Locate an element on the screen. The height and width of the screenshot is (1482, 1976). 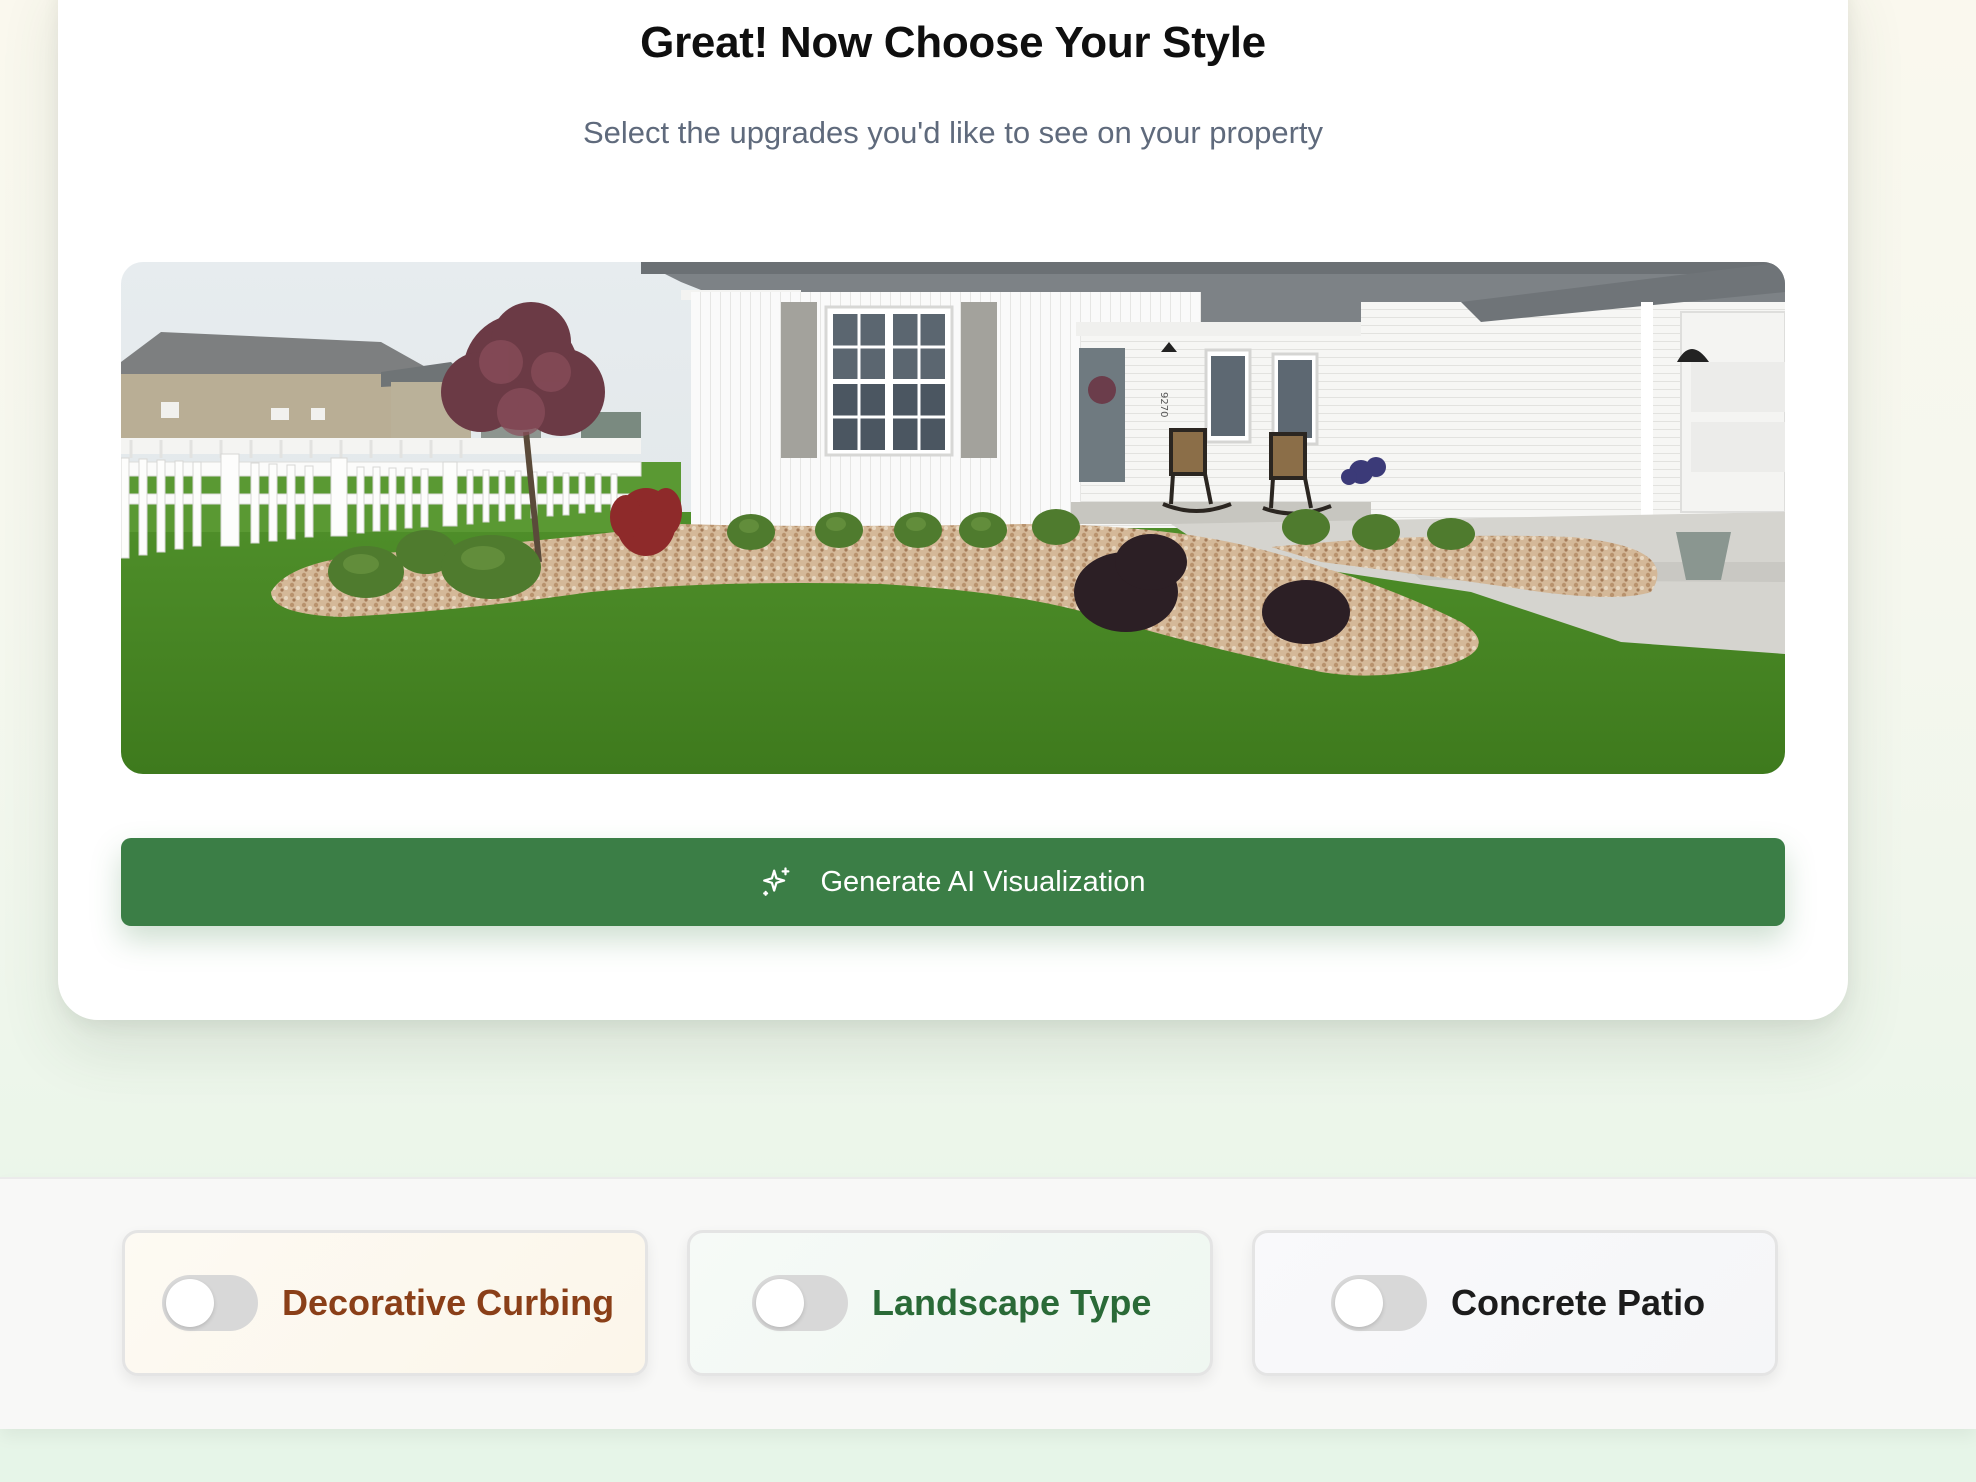
sparkles-icon is located at coordinates (777, 882).